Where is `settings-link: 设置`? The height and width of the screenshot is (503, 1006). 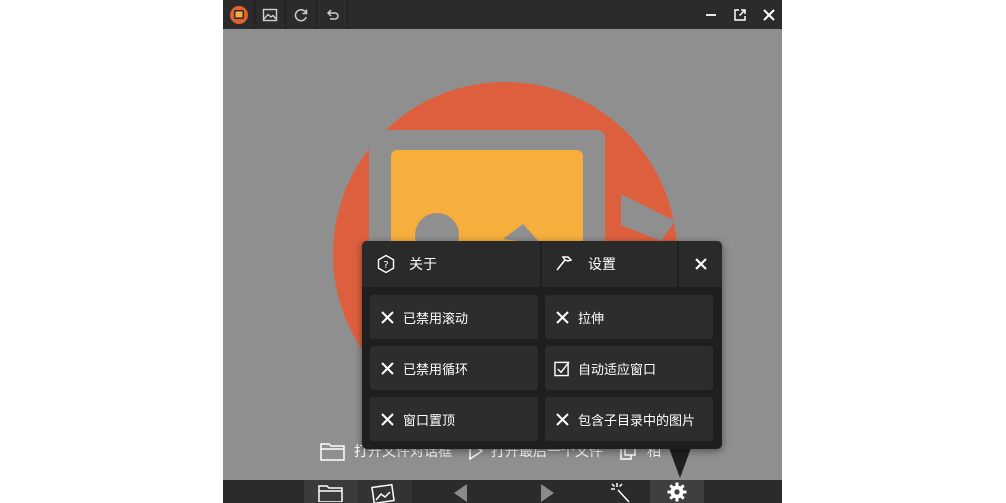
settings-link: 设置 is located at coordinates (609, 264).